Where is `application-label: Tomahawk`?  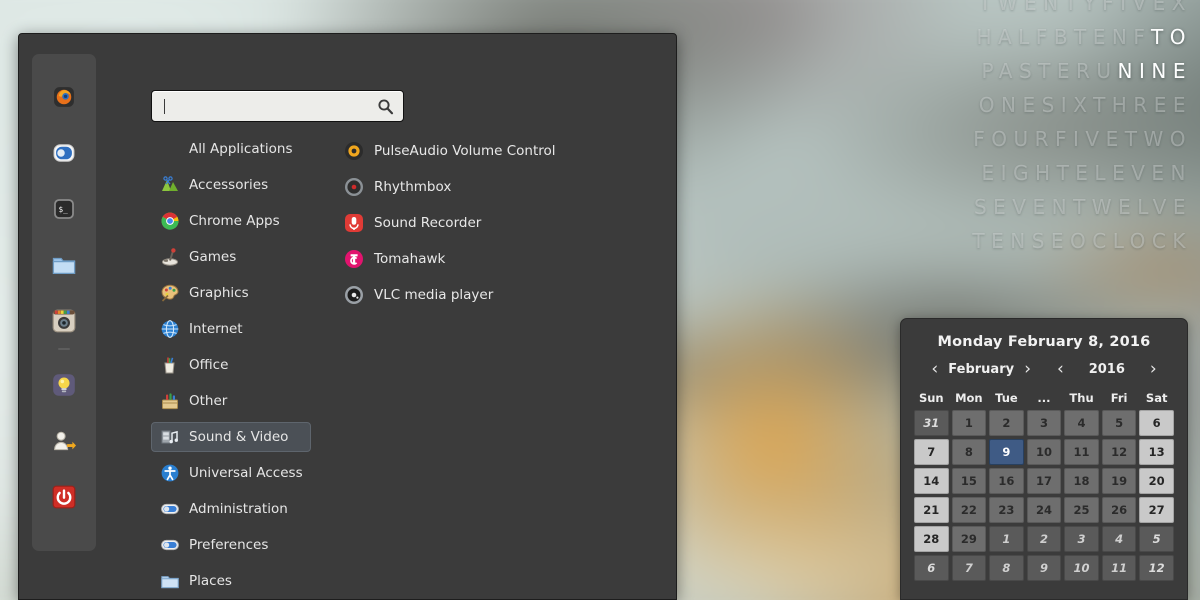
application-label: Tomahawk is located at coordinates (410, 259).